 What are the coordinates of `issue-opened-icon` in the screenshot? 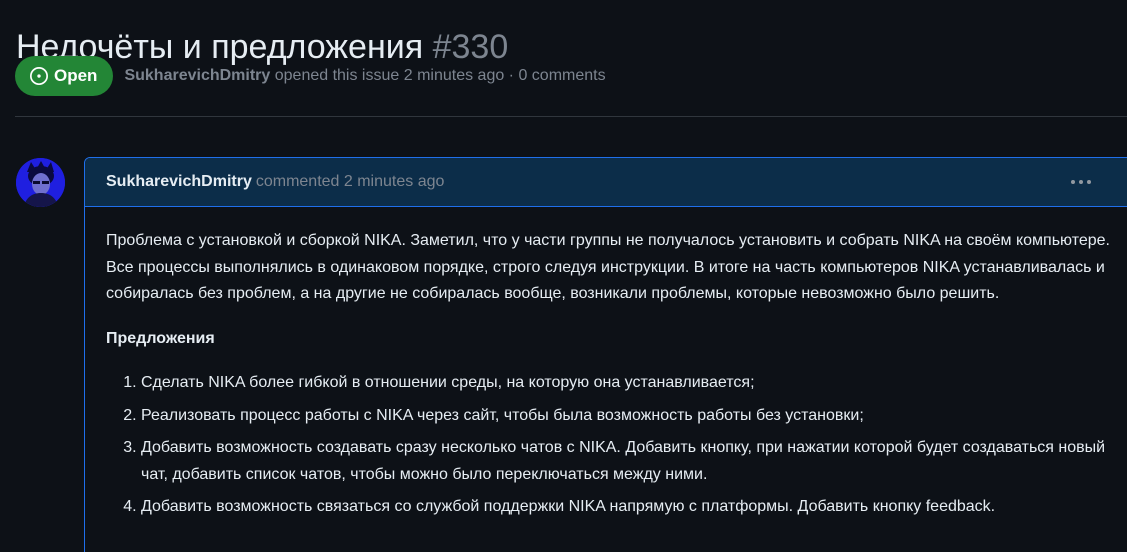 It's located at (39, 76).